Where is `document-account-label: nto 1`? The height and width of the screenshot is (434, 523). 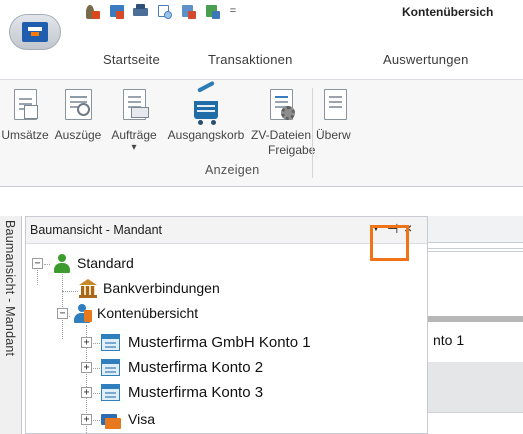 document-account-label: nto 1 is located at coordinates (449, 340).